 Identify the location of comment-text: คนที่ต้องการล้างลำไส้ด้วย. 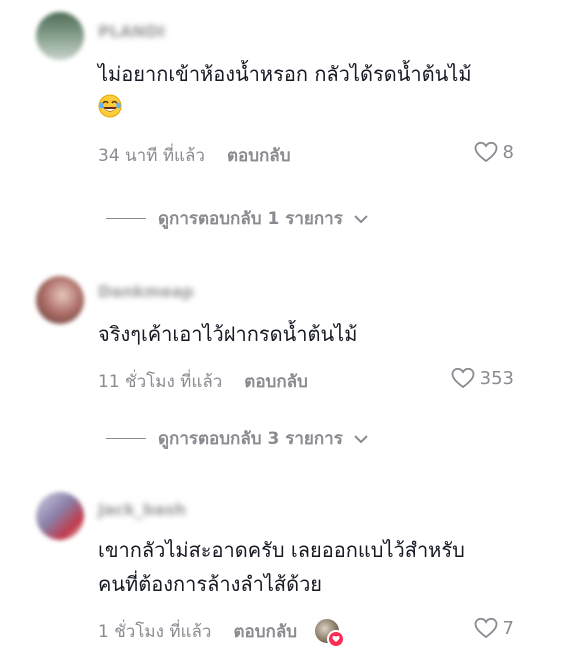
(210, 584).